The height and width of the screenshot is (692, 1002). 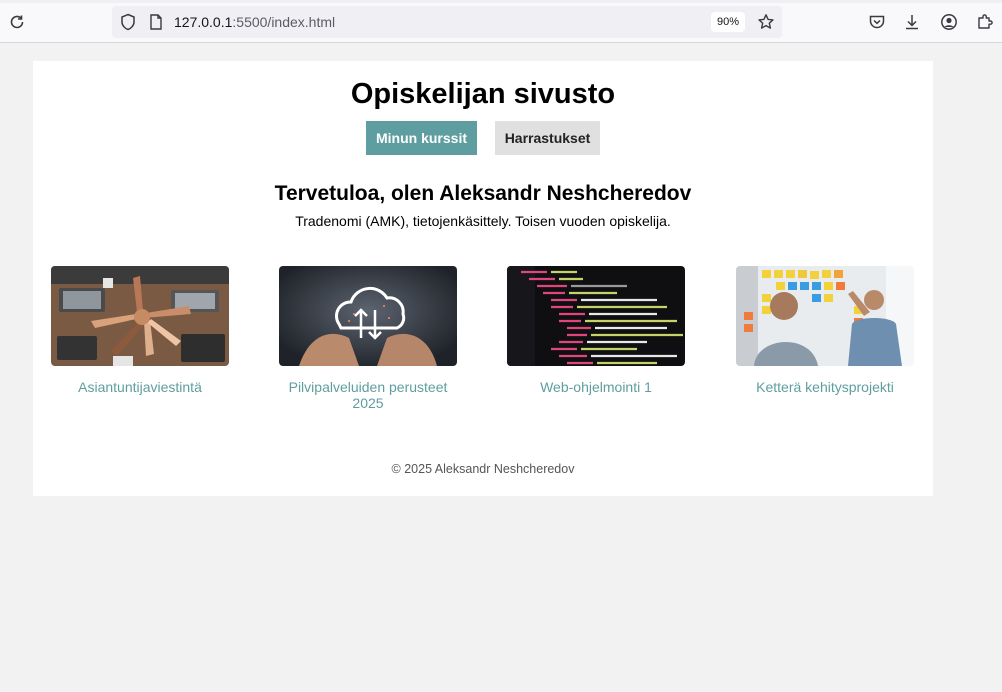 What do you see at coordinates (547, 138) in the screenshot?
I see `nav-button-hobbies: Harrastukset` at bounding box center [547, 138].